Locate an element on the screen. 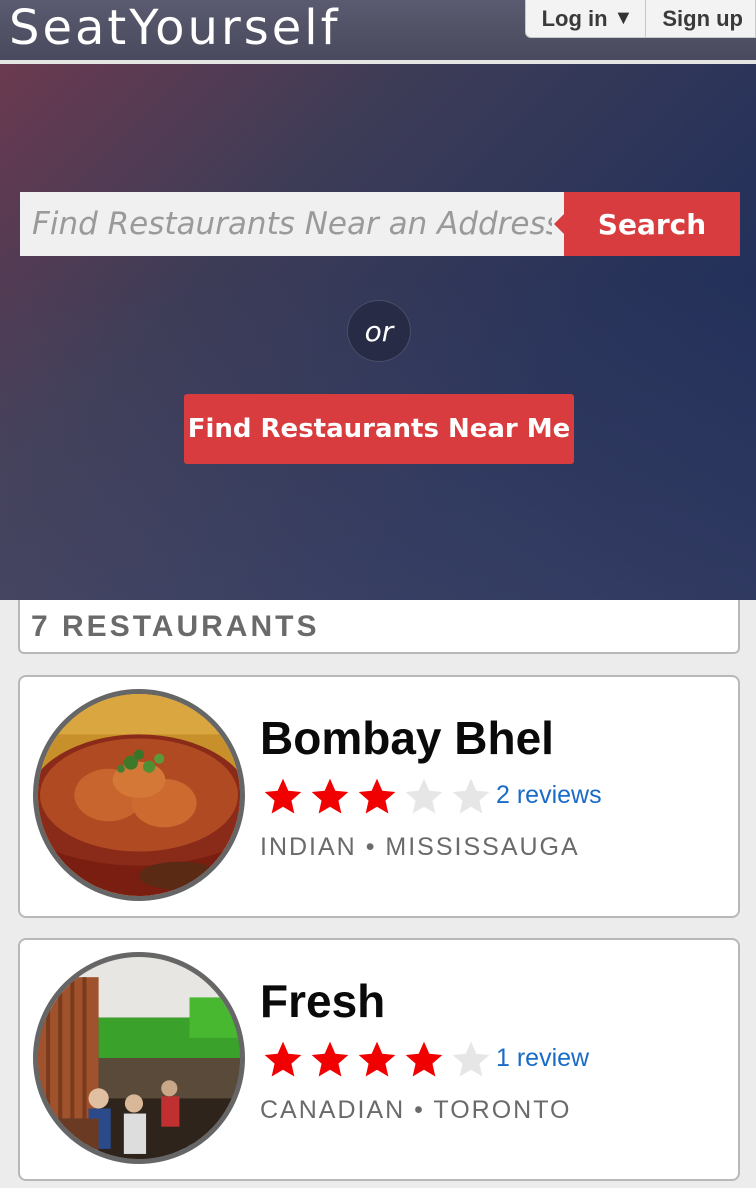 This screenshot has width=756, height=1188. results-count-box: 7 RESTAURANTS is located at coordinates (379, 627).